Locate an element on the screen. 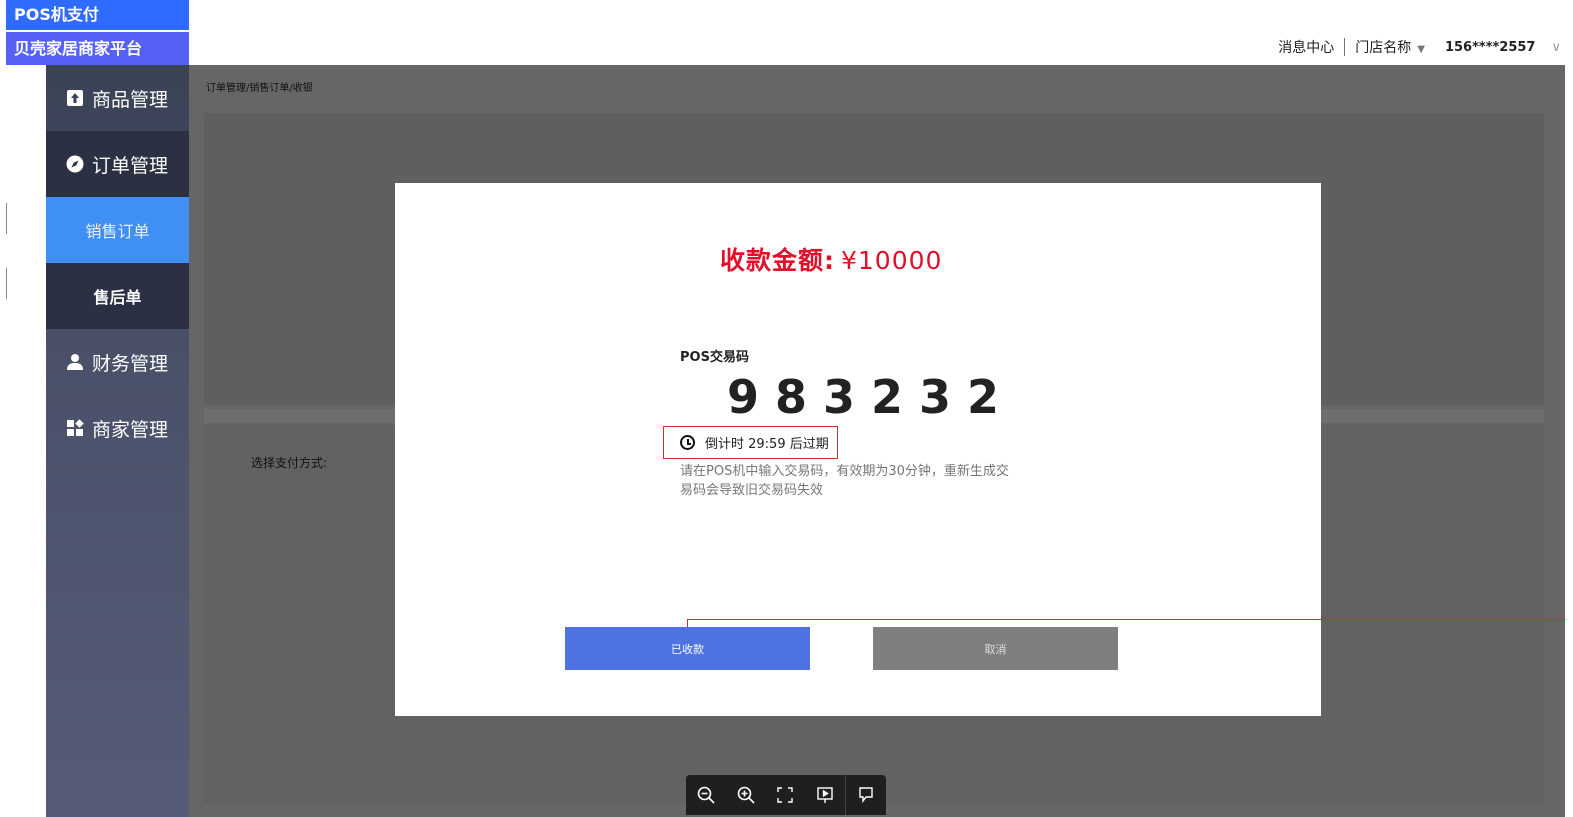 This screenshot has width=1573, height=817. apps-icon is located at coordinates (75, 428).